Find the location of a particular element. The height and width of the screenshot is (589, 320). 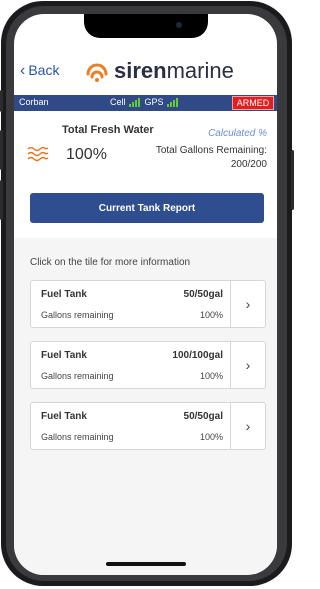

gallons-remaining-label: Total Gallons Remaining: is located at coordinates (211, 150).